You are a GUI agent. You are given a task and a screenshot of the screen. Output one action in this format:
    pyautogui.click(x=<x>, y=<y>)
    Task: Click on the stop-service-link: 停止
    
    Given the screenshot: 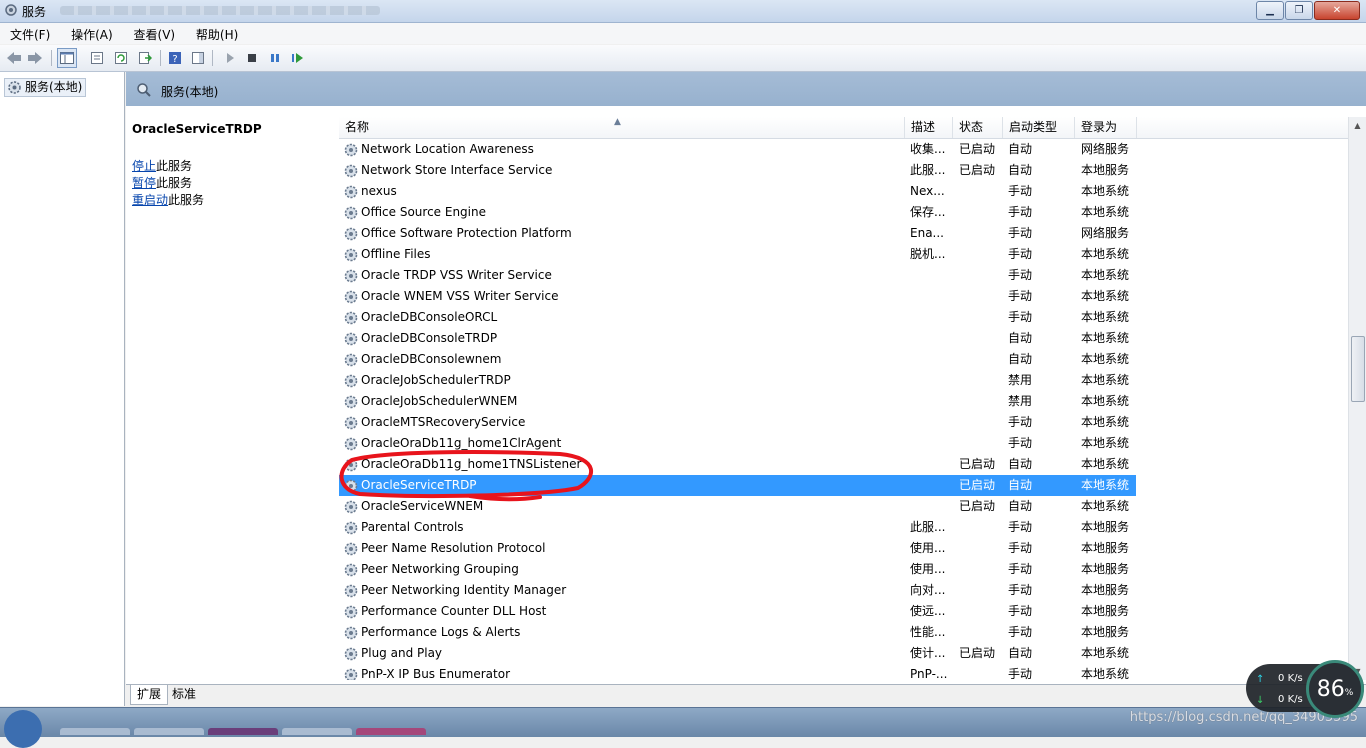 What is the action you would take?
    pyautogui.click(x=144, y=166)
    